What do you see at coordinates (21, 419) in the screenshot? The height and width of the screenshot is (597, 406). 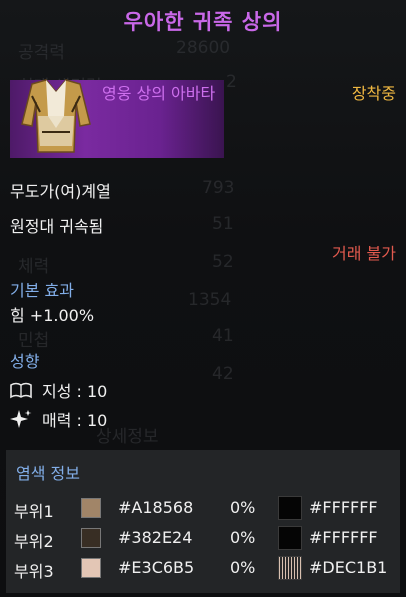 I see `sparkle-icon` at bounding box center [21, 419].